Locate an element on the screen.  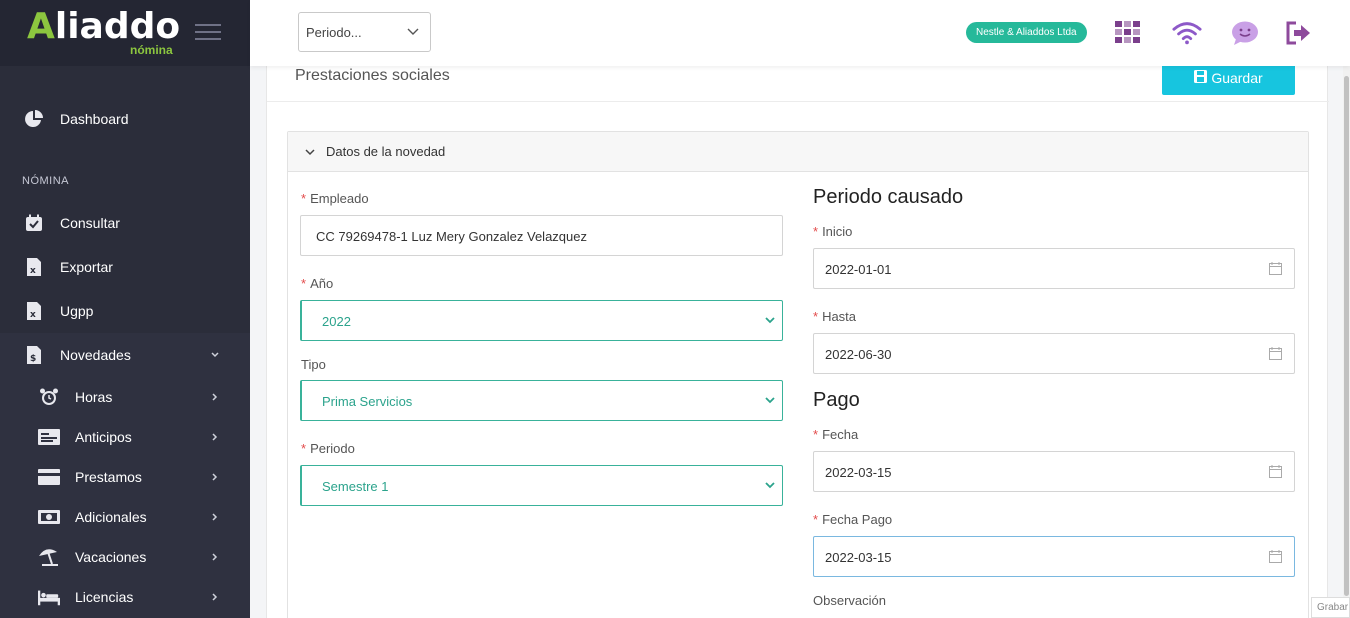
pago-heading: Pago is located at coordinates (836, 400).